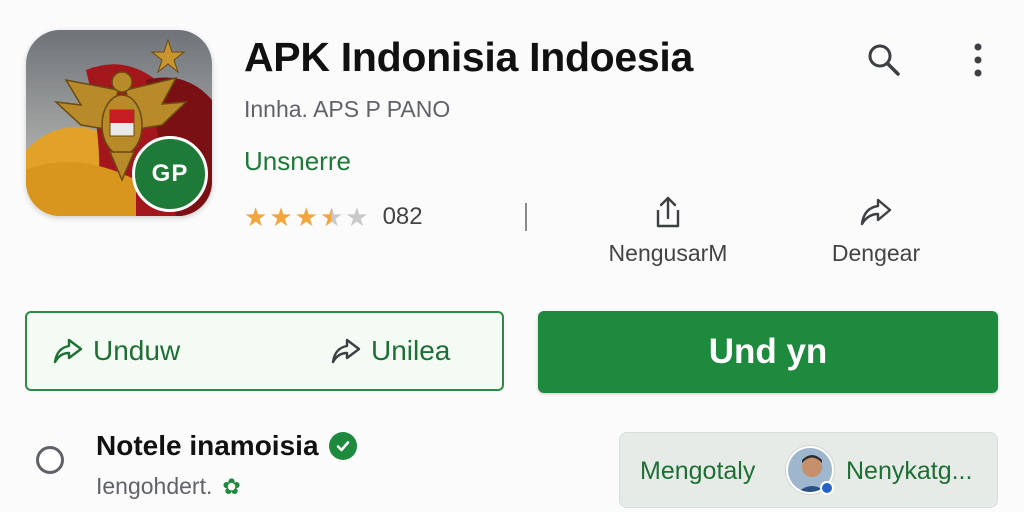  I want to click on bottom-row-title: Notele inamoisia, so click(226, 446).